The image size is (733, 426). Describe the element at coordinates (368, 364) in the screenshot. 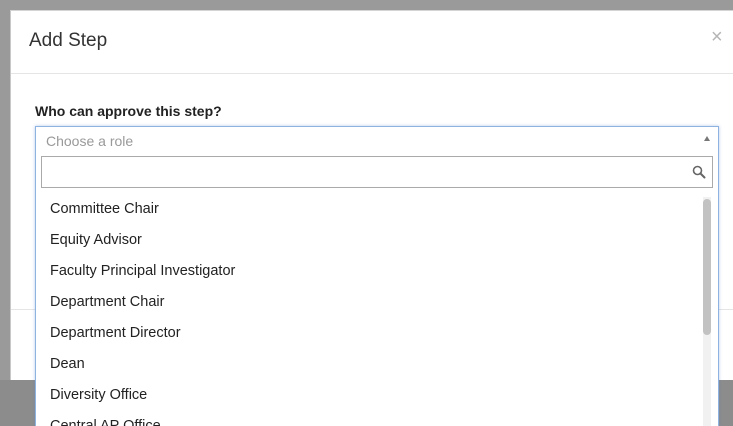

I see `role-option: Dean` at that location.